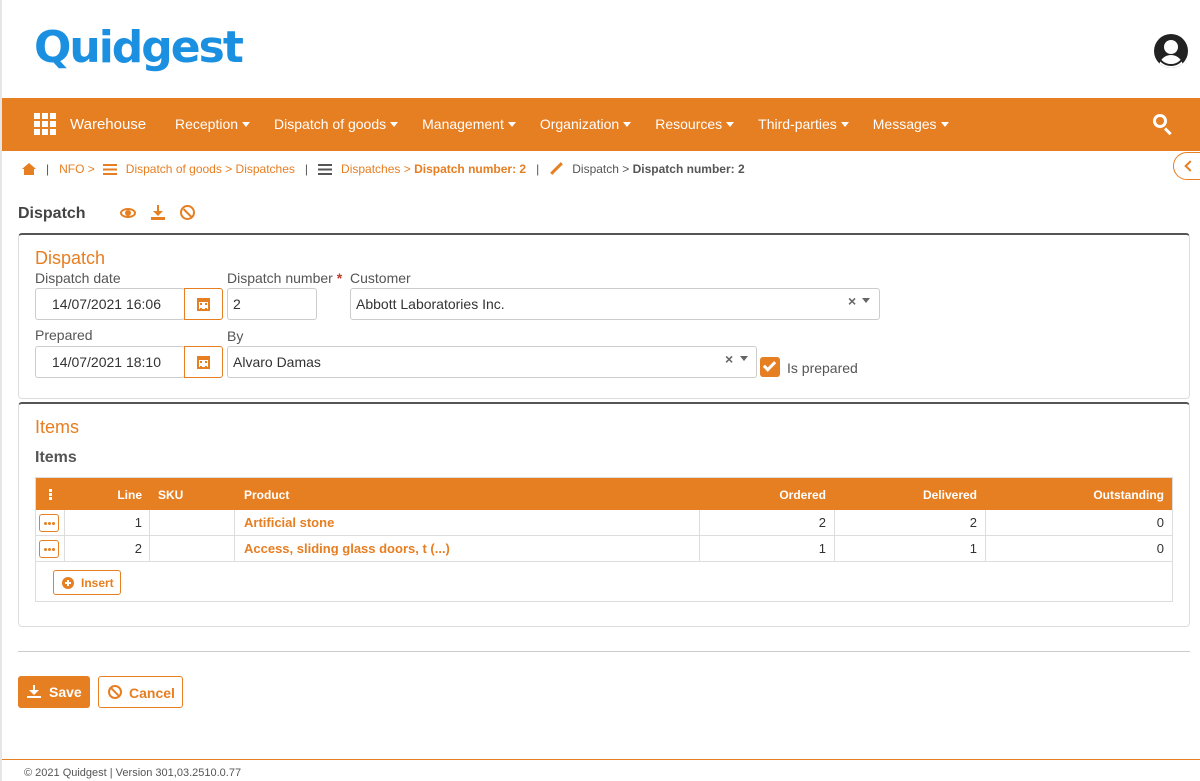 This screenshot has height=781, width=1200. What do you see at coordinates (235, 336) in the screenshot?
I see `by-label: By` at bounding box center [235, 336].